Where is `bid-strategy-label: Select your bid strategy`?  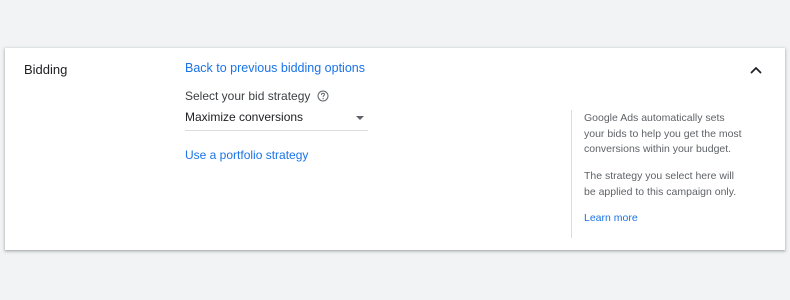 bid-strategy-label: Select your bid strategy is located at coordinates (248, 96).